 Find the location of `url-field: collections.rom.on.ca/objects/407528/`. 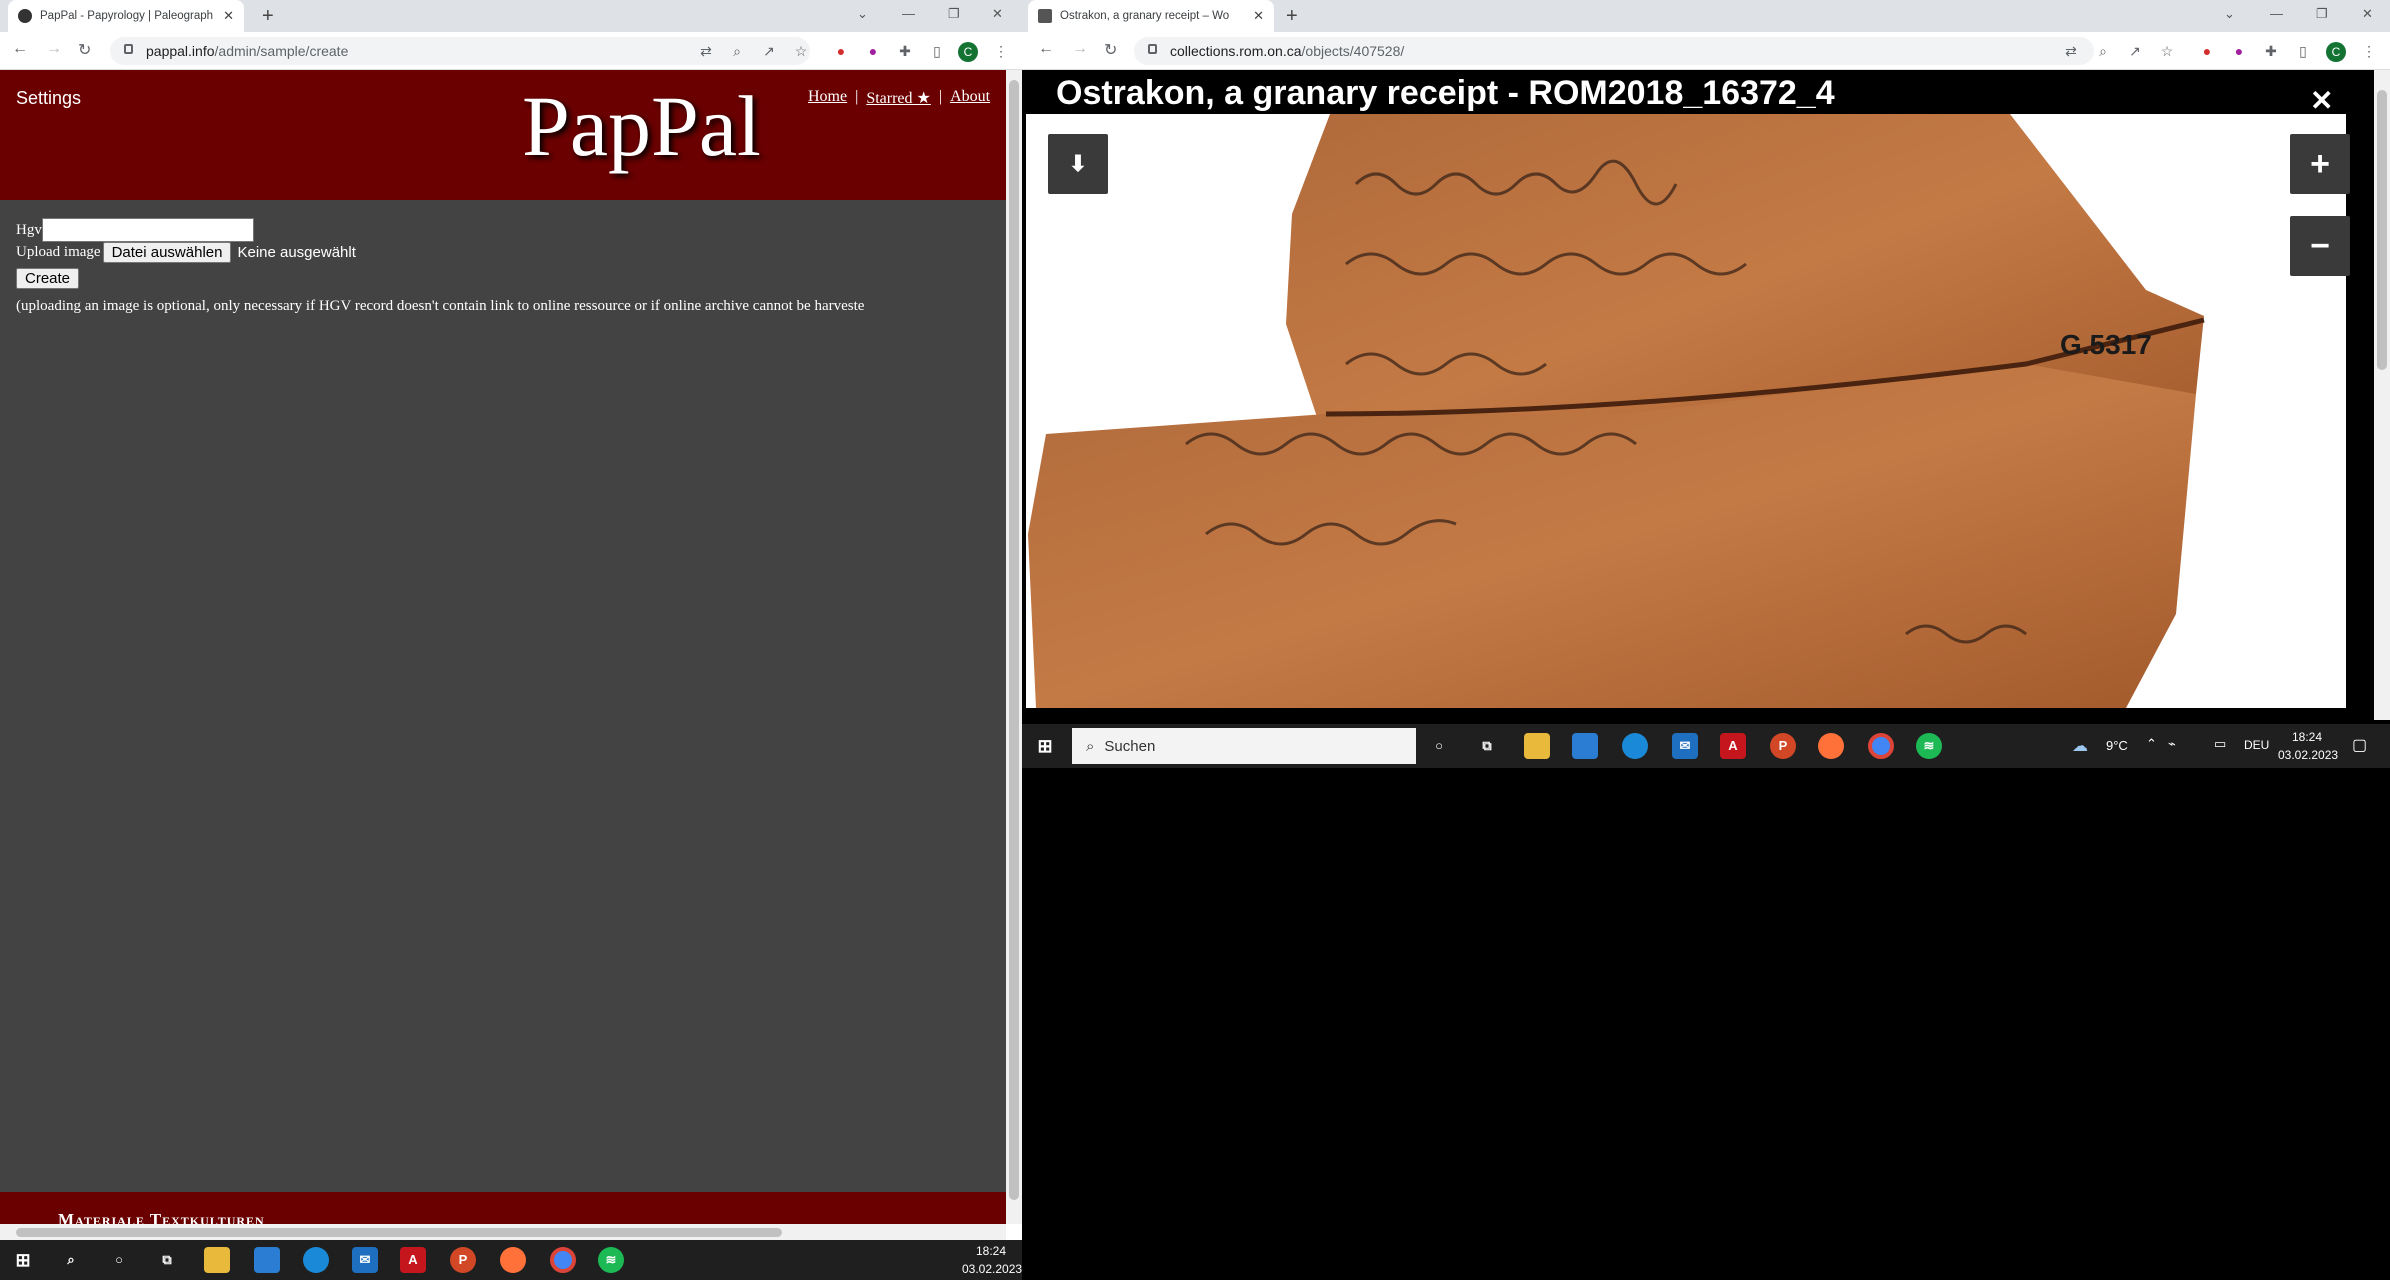

url-field: collections.rom.on.ca/objects/407528/ is located at coordinates (1614, 51).